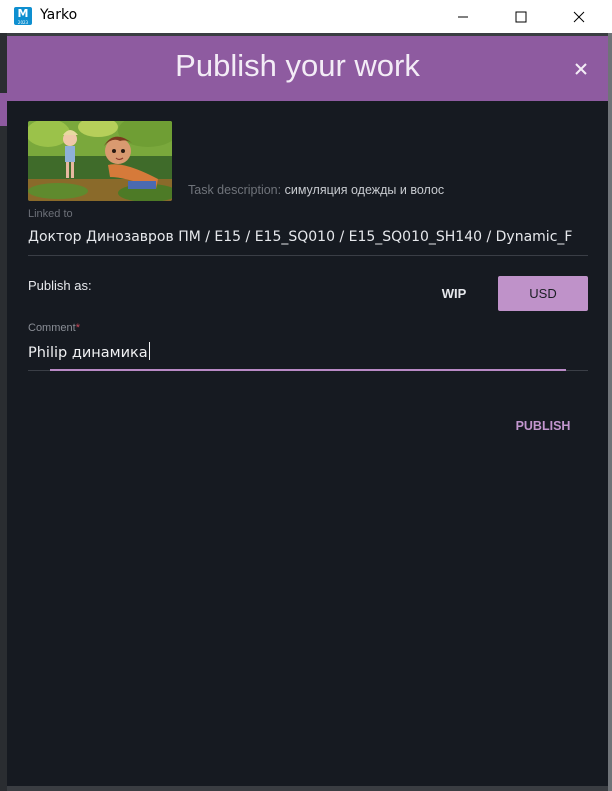 The image size is (612, 791). I want to click on linked-to-label: Linked to, so click(50, 214).